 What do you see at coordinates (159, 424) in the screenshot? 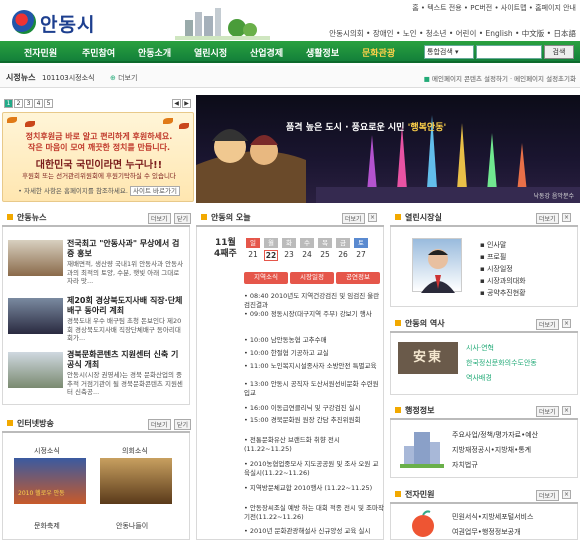
I see `broadcast-more-button: 더보기` at bounding box center [159, 424].